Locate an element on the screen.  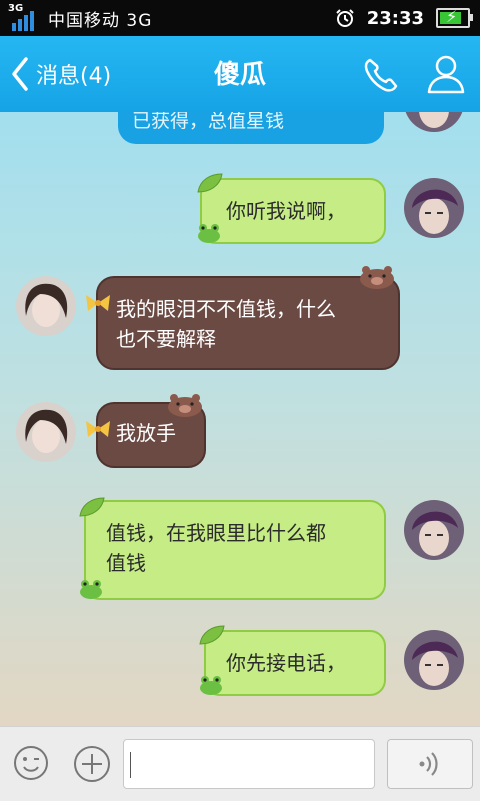
message-bubble: 你先接电话， is located at coordinates (295, 663).